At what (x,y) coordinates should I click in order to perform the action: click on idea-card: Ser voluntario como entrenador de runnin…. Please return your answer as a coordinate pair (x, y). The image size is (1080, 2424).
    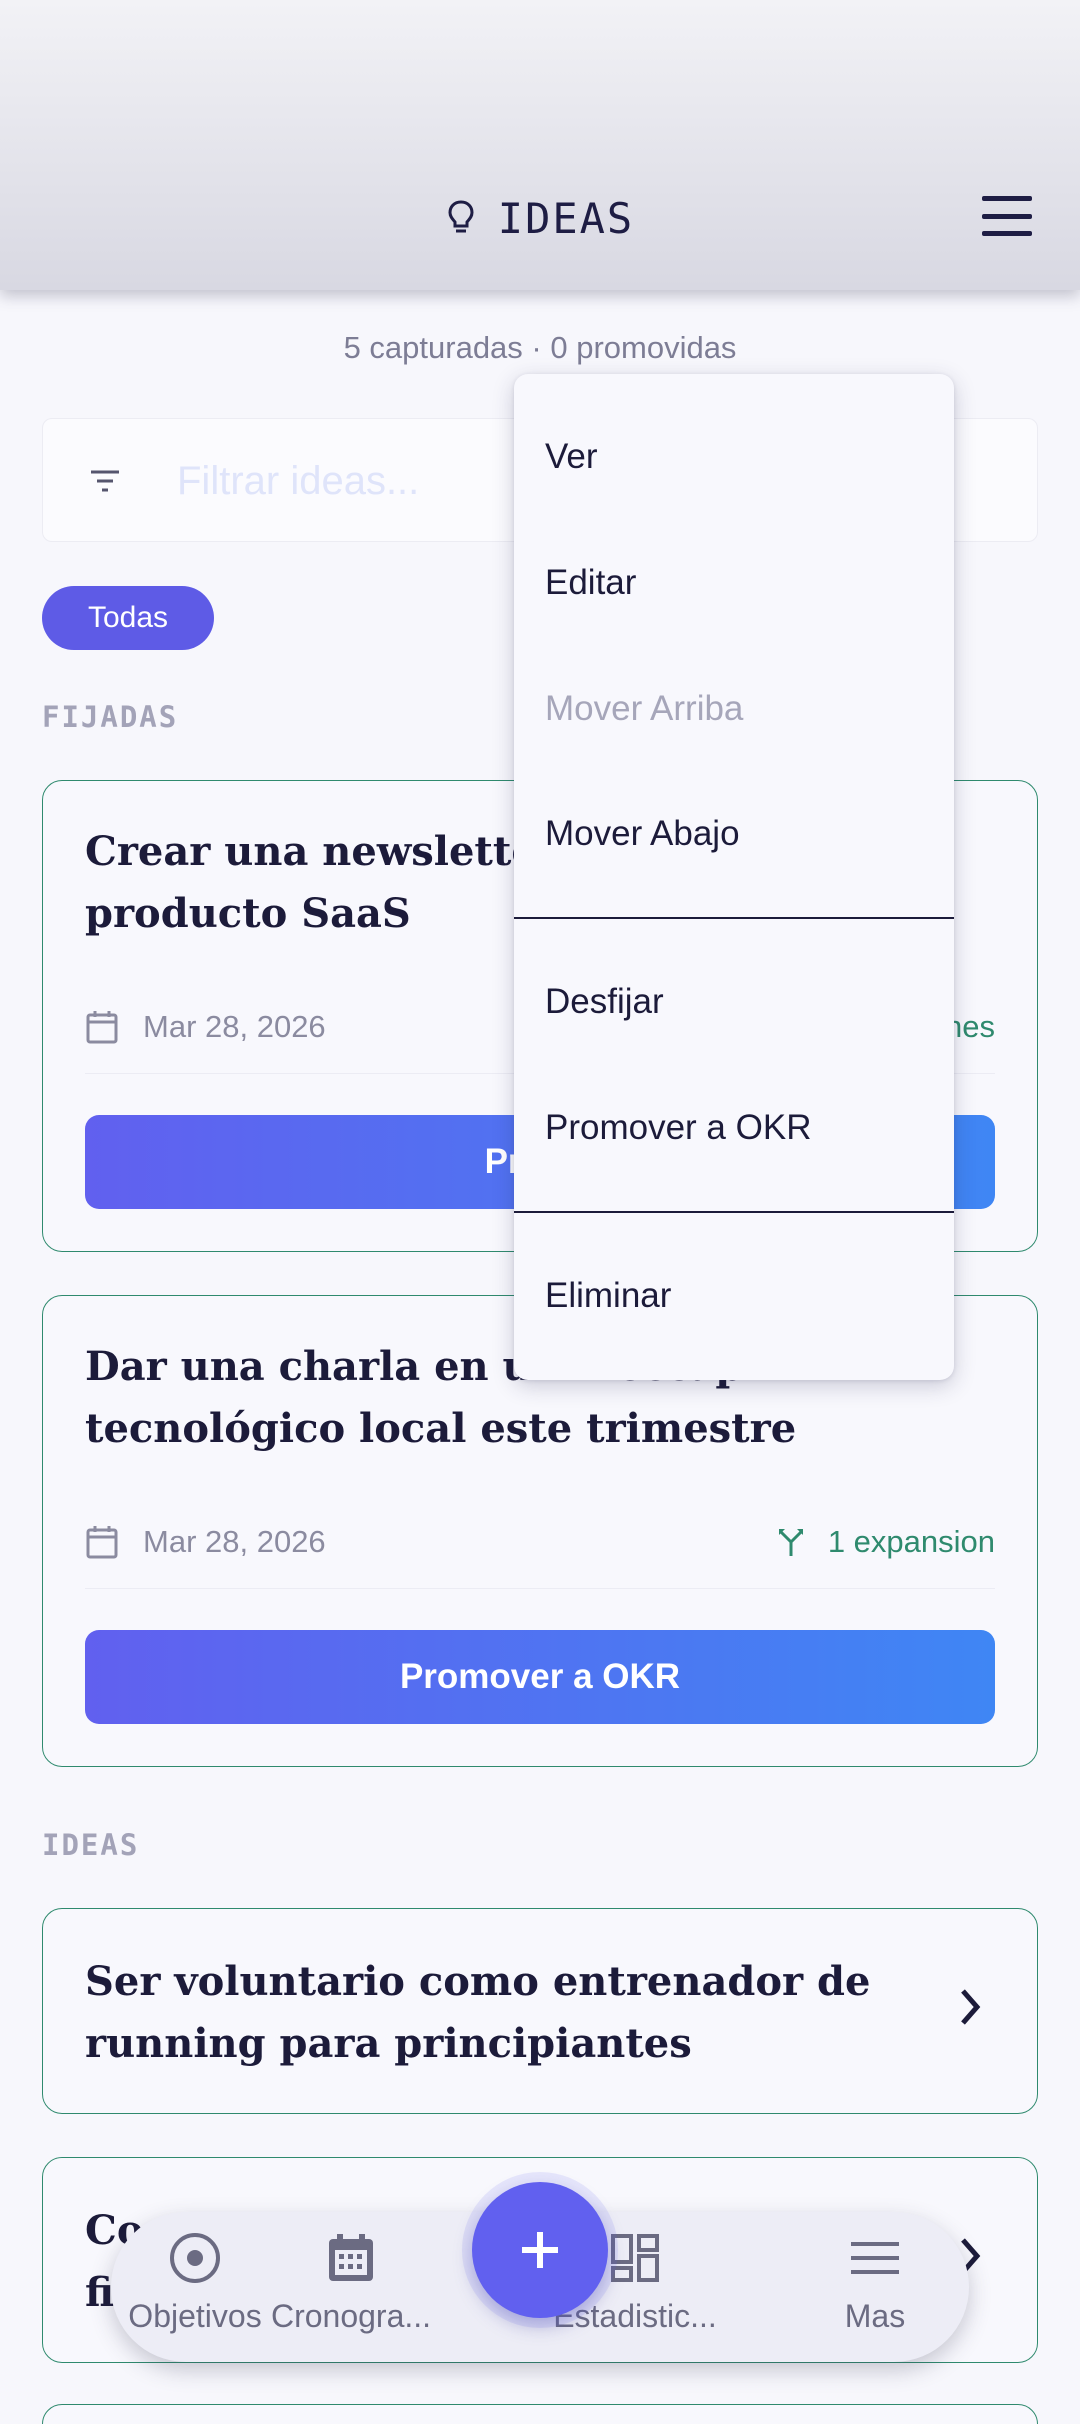
    Looking at the image, I should click on (540, 2011).